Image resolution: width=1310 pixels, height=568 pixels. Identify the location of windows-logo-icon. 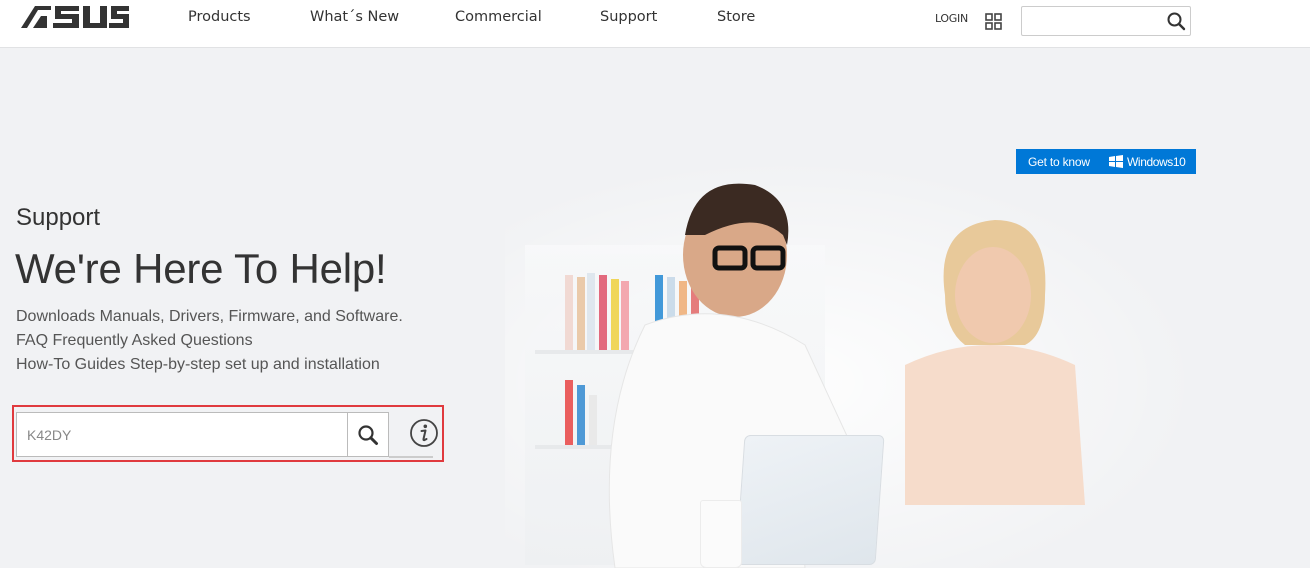
(1116, 161).